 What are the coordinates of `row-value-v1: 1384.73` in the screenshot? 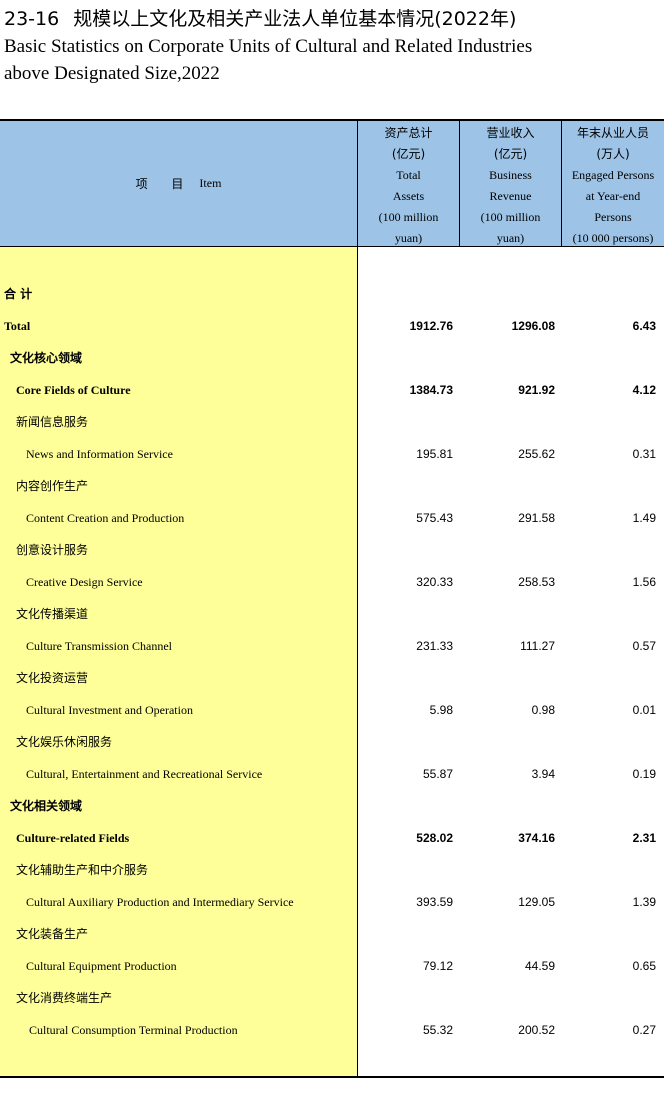 It's located at (431, 390).